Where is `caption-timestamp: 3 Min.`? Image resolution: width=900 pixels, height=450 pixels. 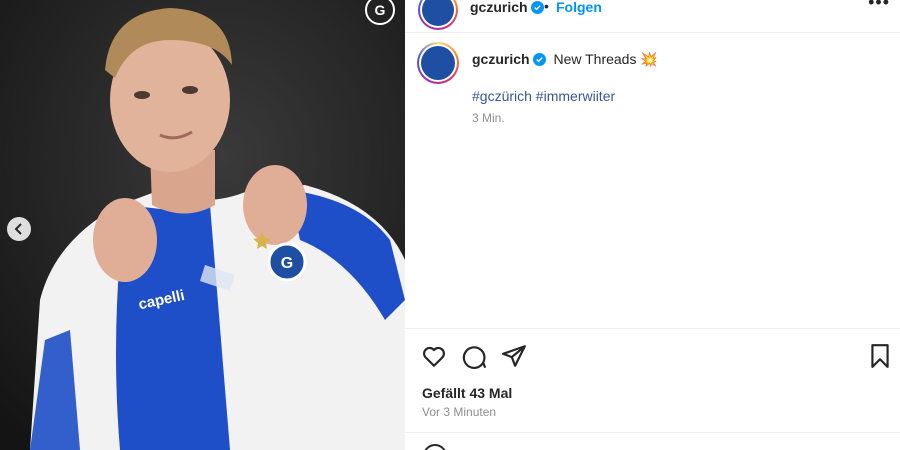 caption-timestamp: 3 Min. is located at coordinates (488, 118).